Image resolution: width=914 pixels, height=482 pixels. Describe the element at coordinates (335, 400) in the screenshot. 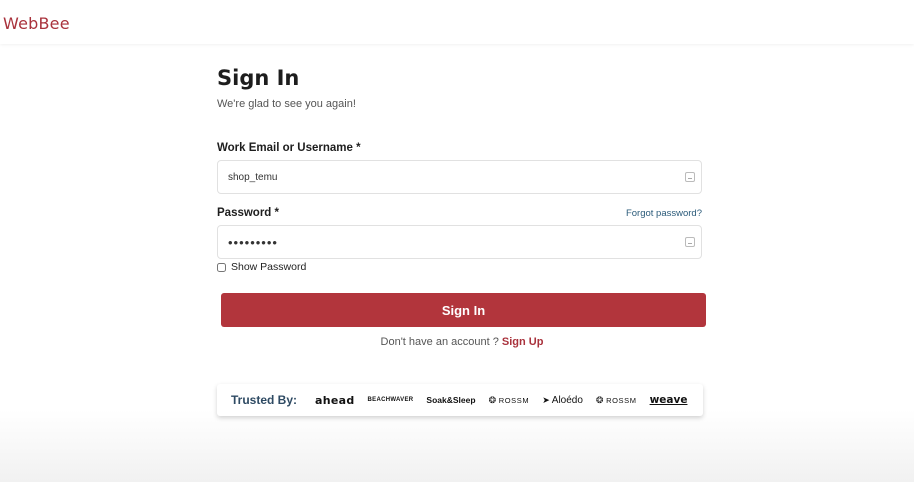

I see `brand-logo-ahead: ahead` at that location.